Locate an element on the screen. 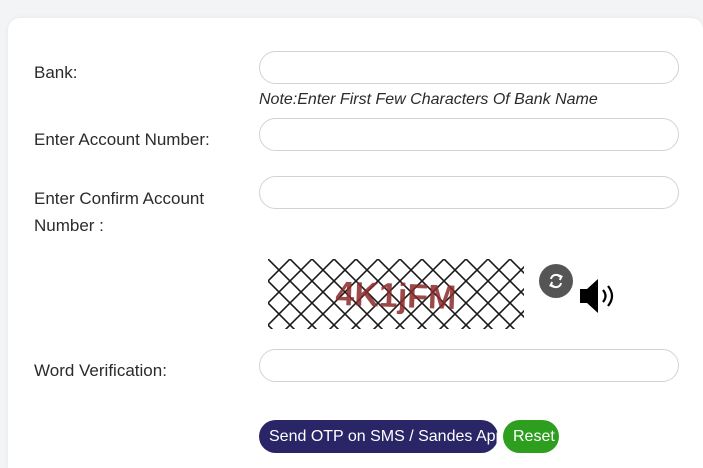 This screenshot has width=703, height=468. confirm-account-input is located at coordinates (469, 192).